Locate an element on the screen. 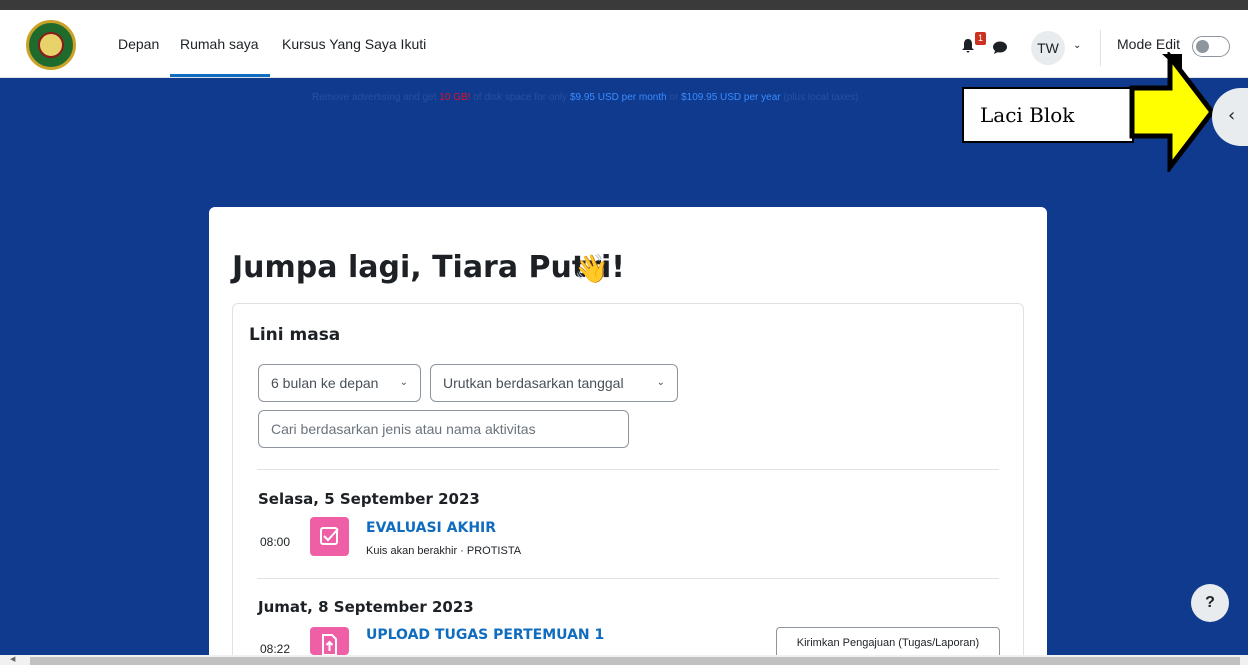  block-drawer-toggle: ‹ is located at coordinates (1230, 117).